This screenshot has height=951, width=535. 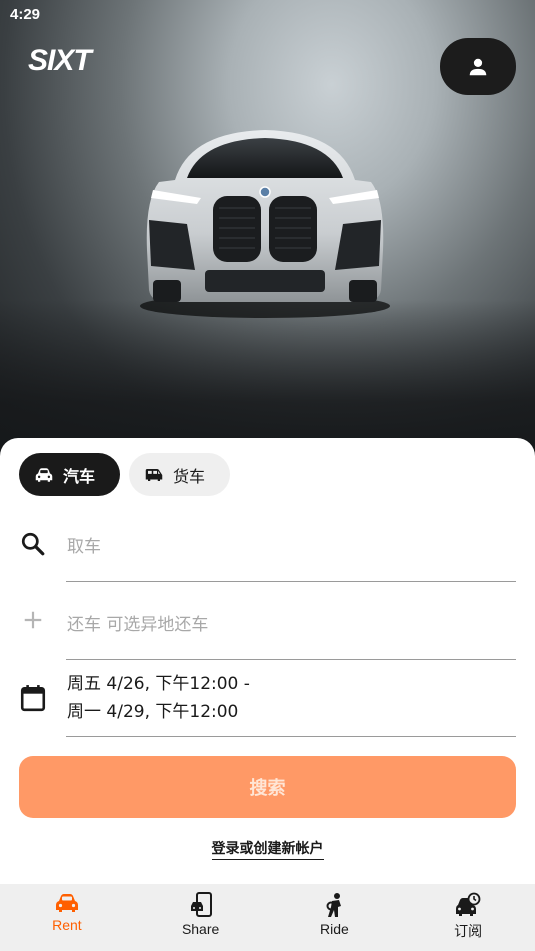 What do you see at coordinates (267, 703) in the screenshot?
I see `date-range-field: 周五 4/26, 下午12:00 - 周一 4/29, 下午12:00` at bounding box center [267, 703].